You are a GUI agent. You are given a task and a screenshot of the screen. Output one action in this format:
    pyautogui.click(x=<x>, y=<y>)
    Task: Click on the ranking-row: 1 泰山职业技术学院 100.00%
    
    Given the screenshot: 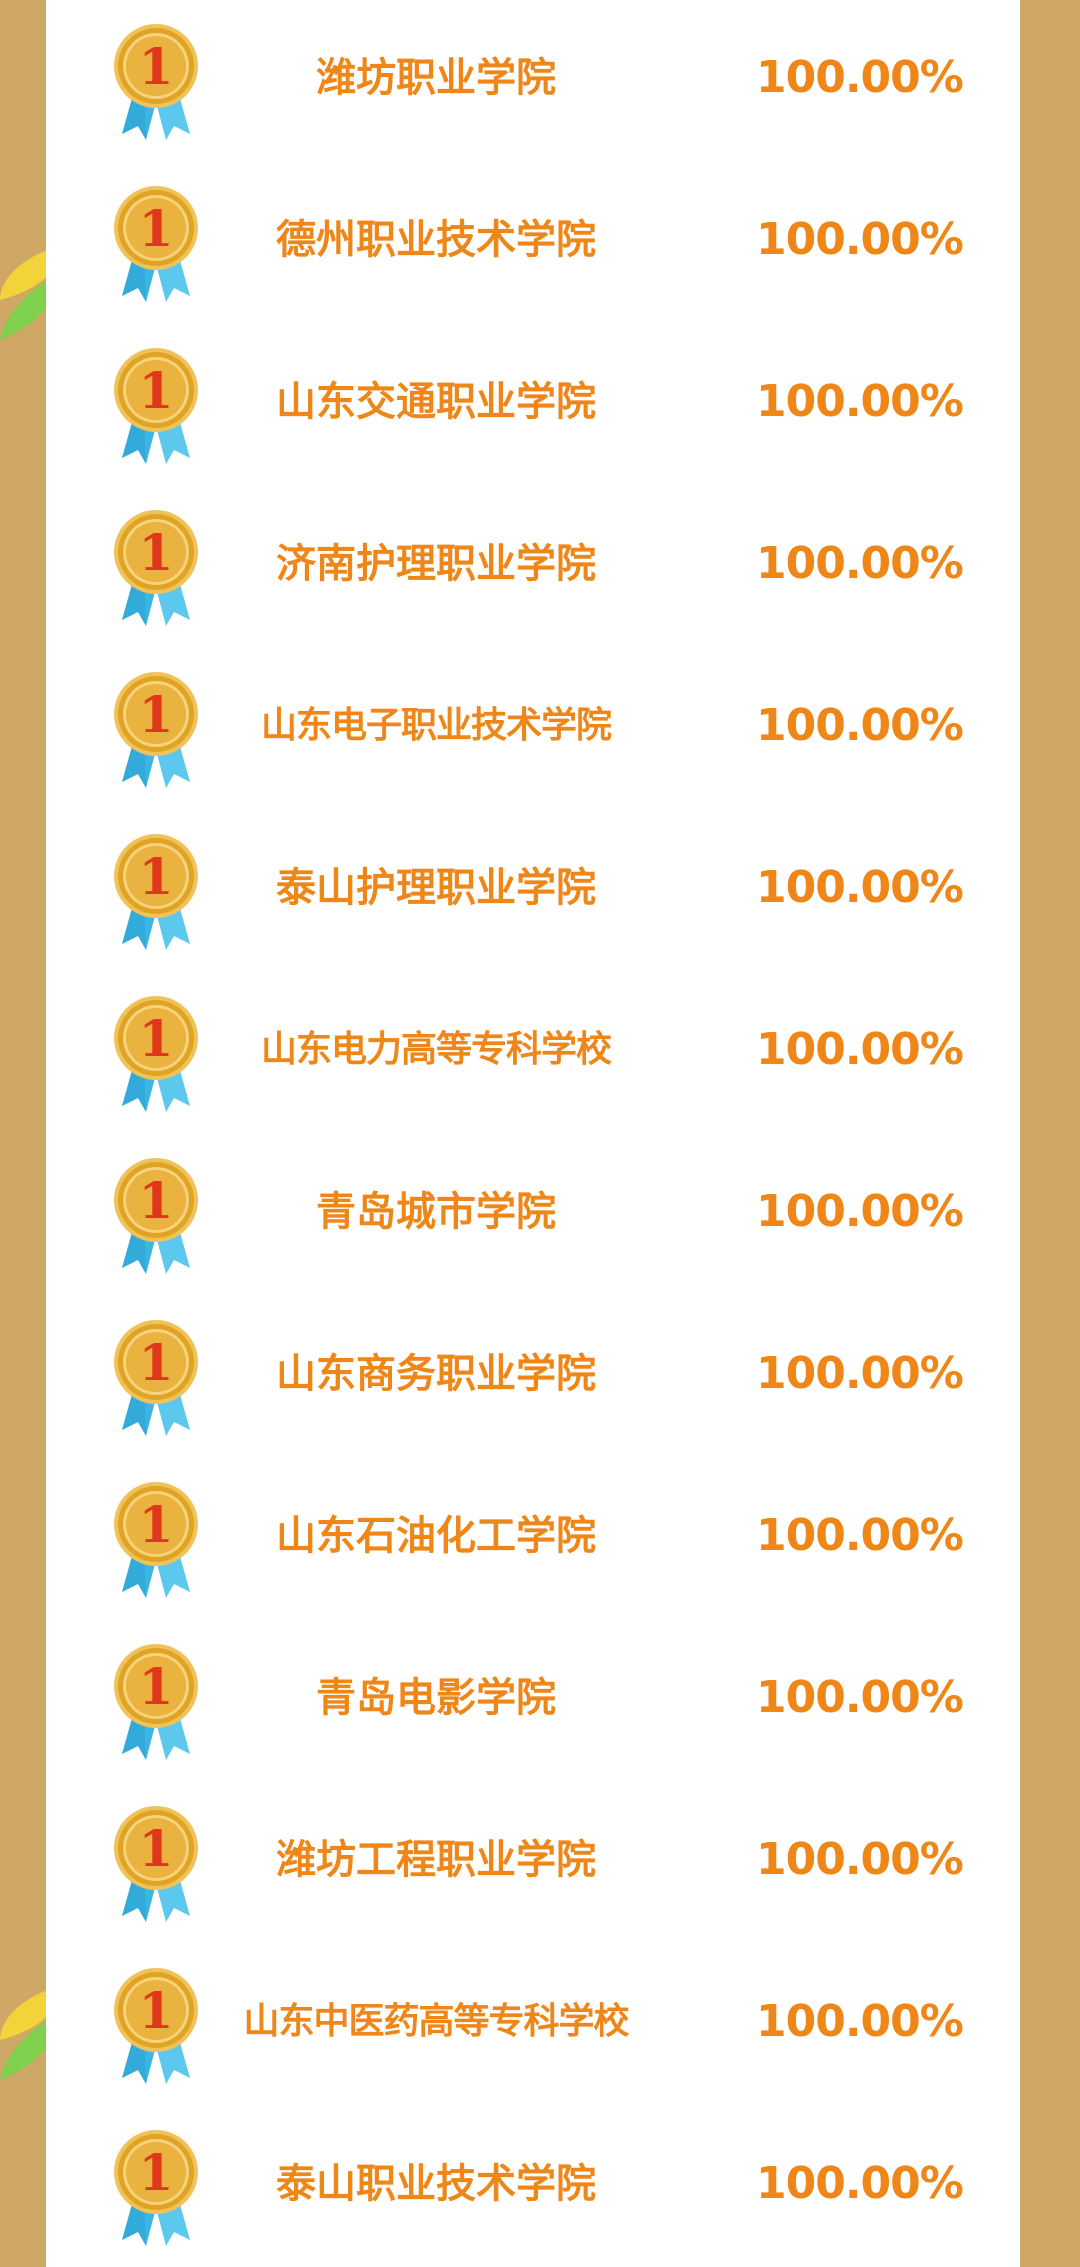 What is the action you would take?
    pyautogui.click(x=533, y=2193)
    